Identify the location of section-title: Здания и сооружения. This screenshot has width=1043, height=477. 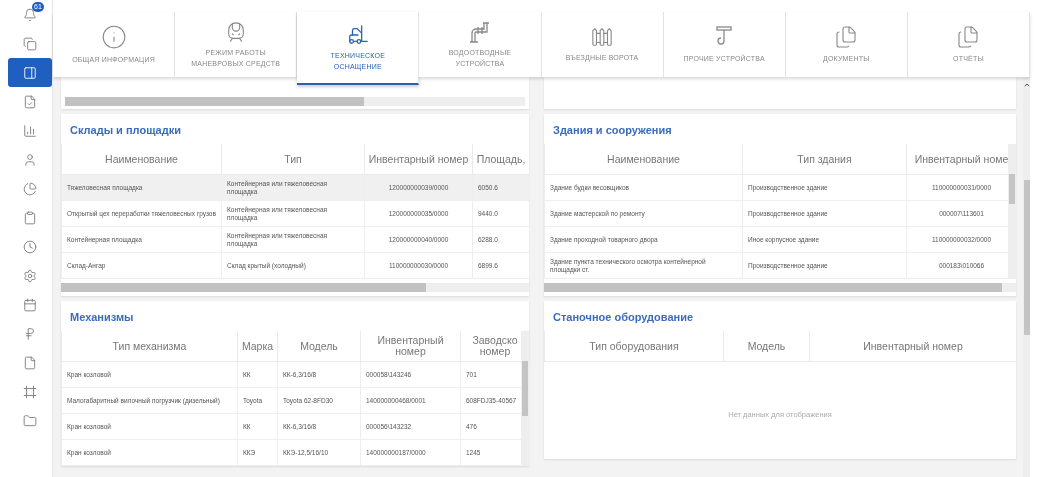
(612, 130).